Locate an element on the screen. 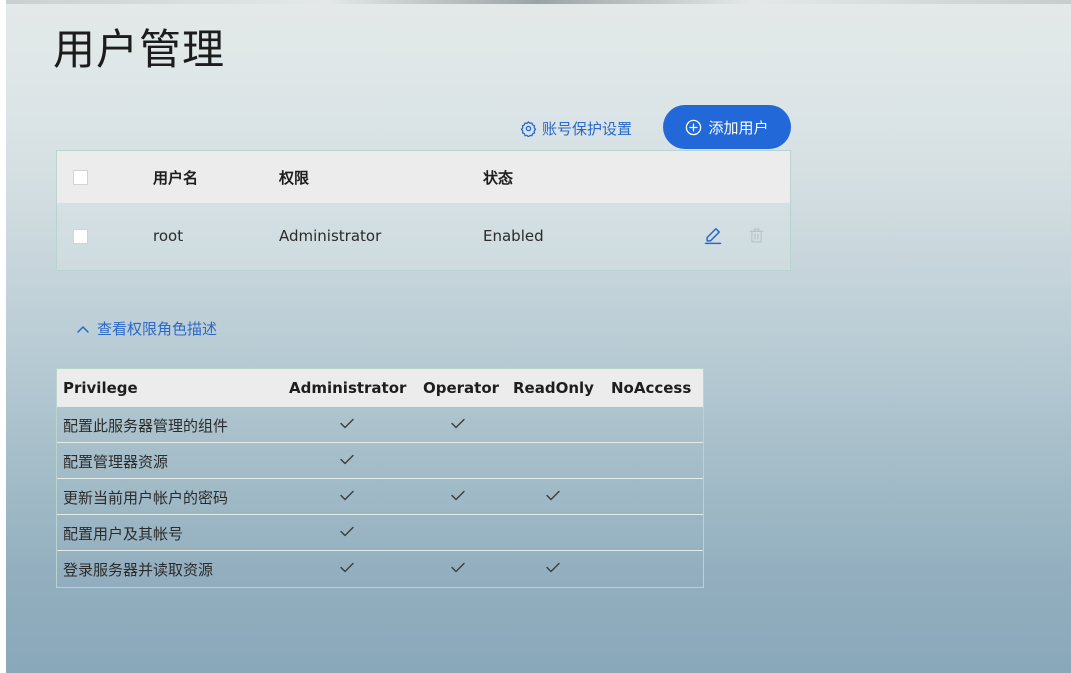 This screenshot has height=673, width=1071. table-row: 更新当前用户帐户的密码 is located at coordinates (380, 496).